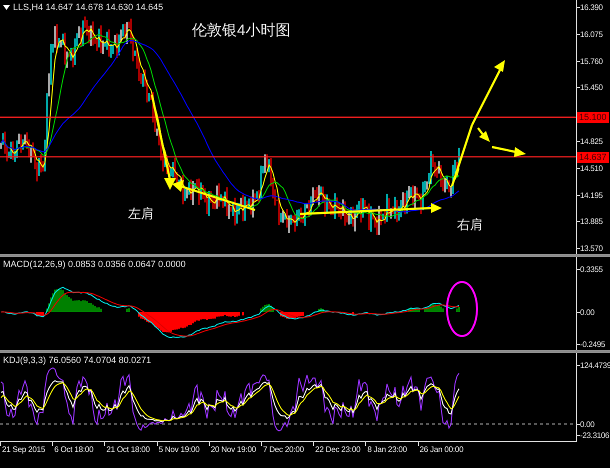  Describe the element at coordinates (591, 88) in the screenshot. I see `price-tick-label: 15.450` at that location.